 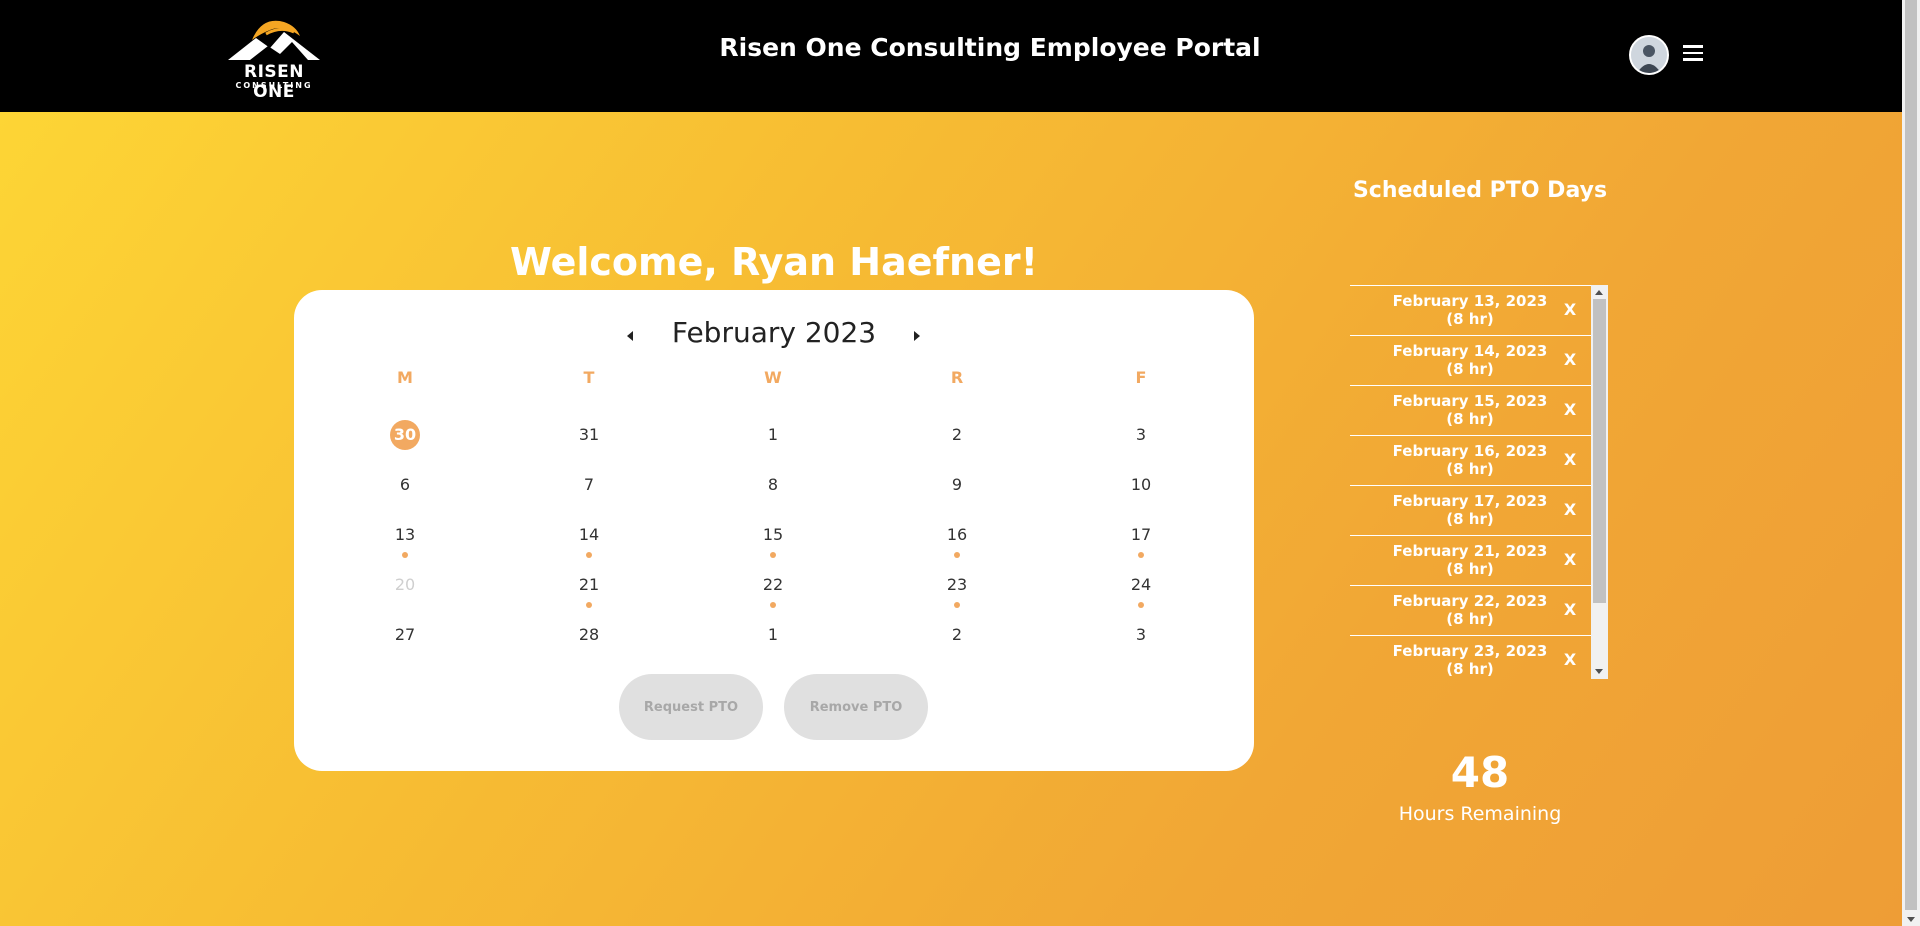 I want to click on pto-list-item: February 16, 2023 (8 hr) X, so click(x=1471, y=460).